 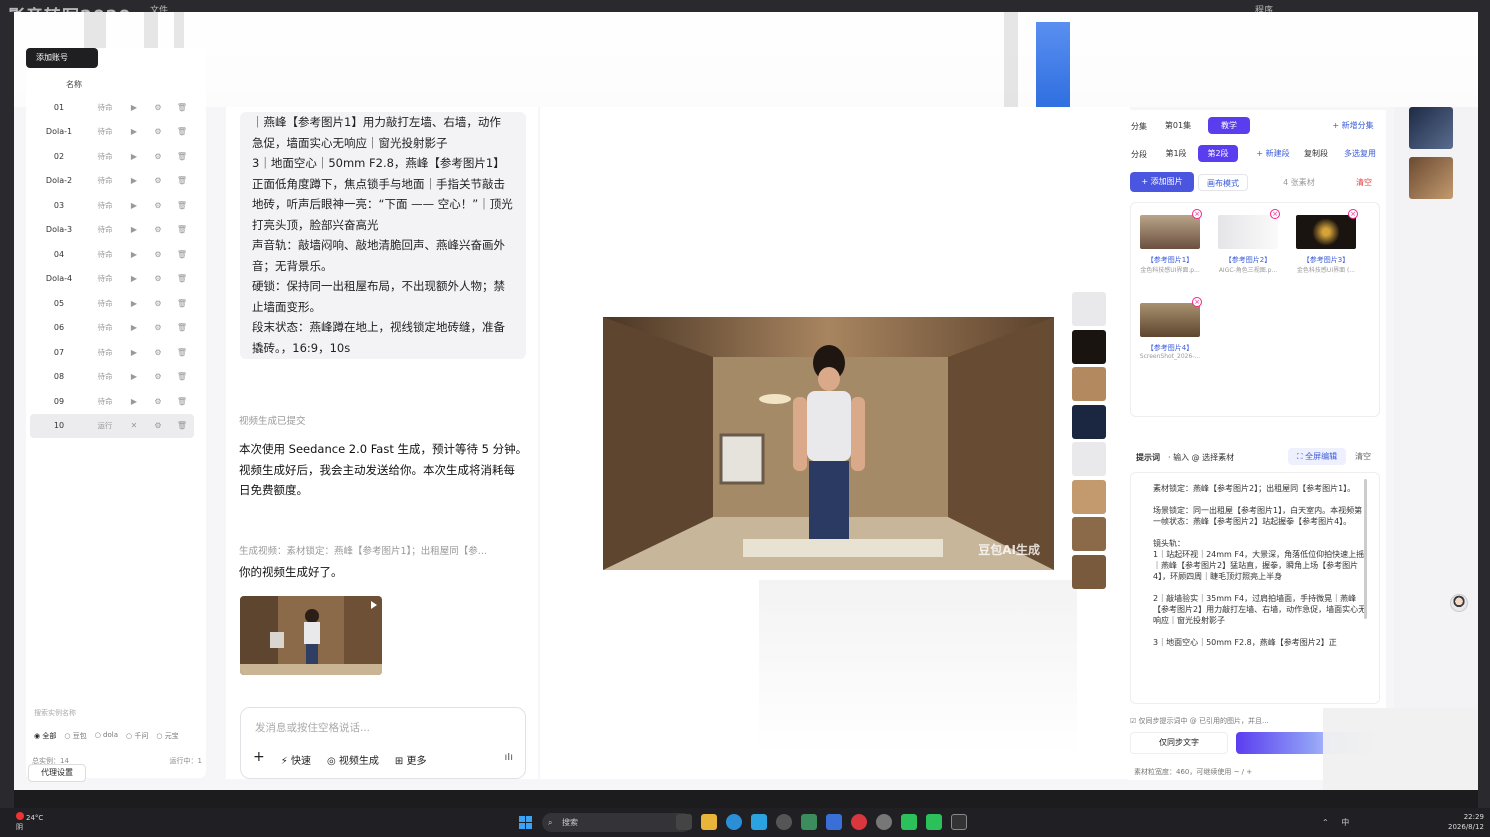 What do you see at coordinates (1218, 153) in the screenshot?
I see `segment-tab-2: 第2段` at bounding box center [1218, 153].